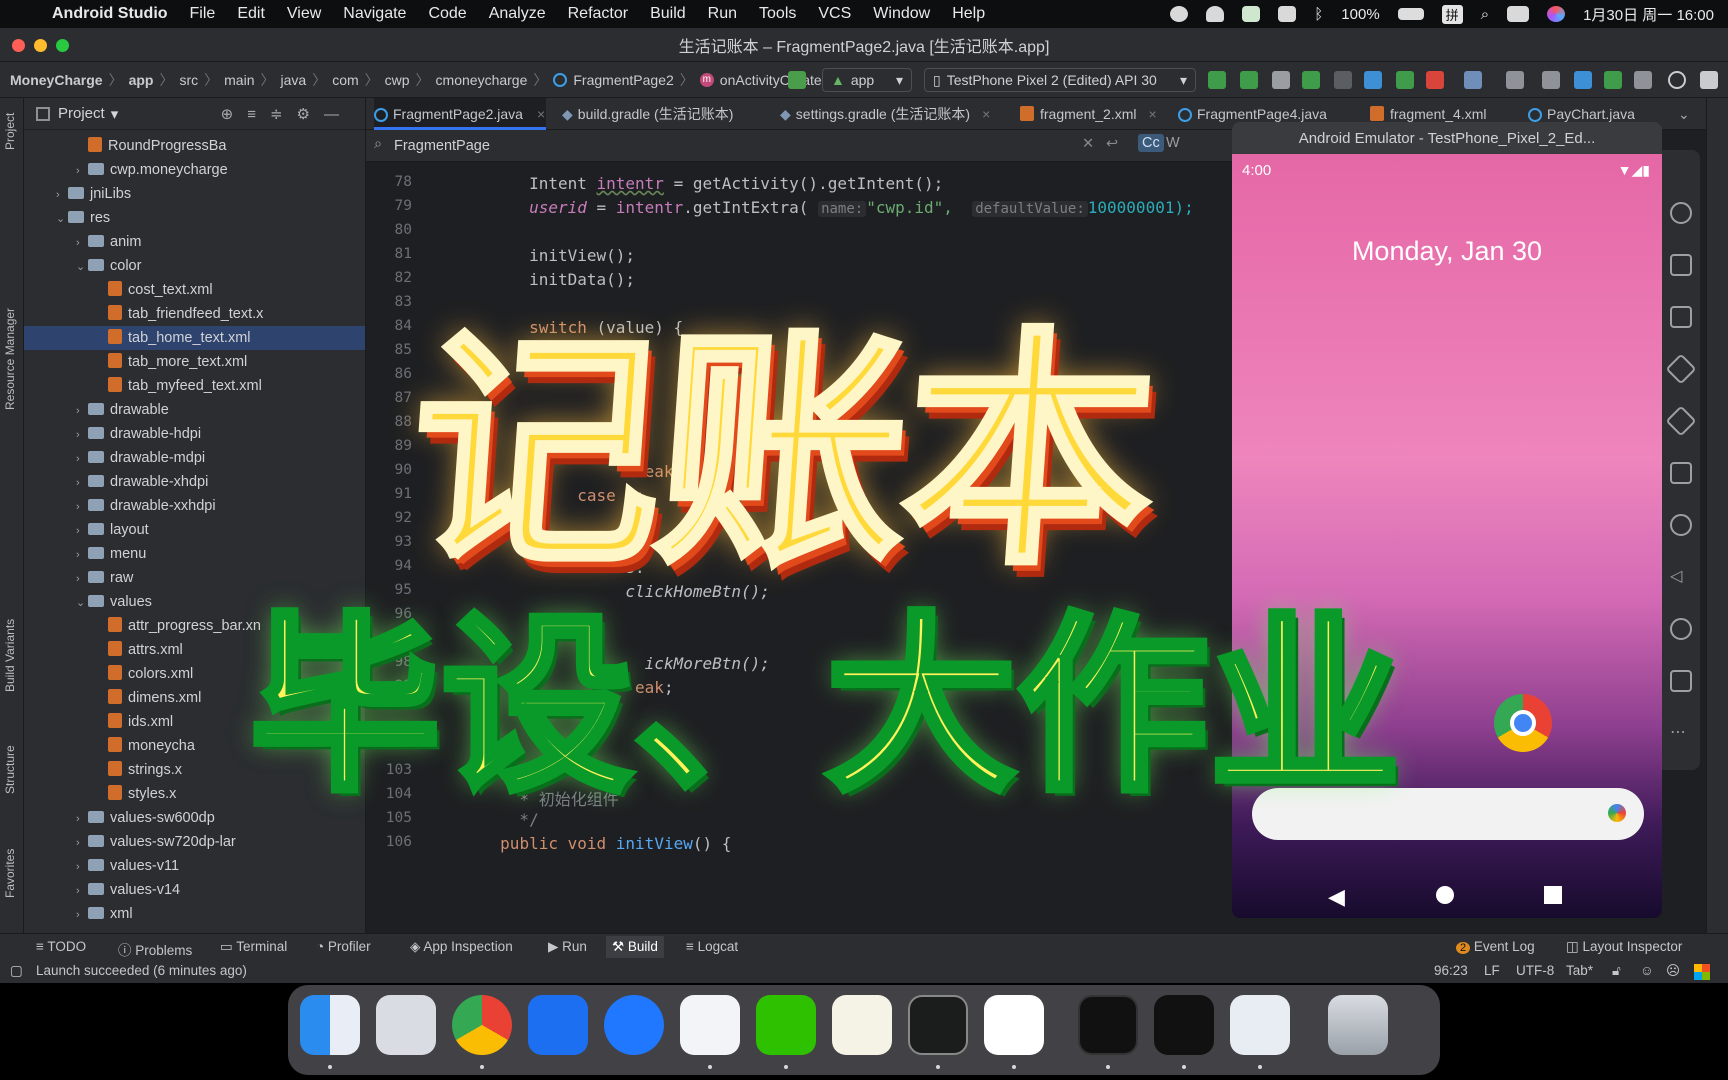 This screenshot has width=1728, height=1080. What do you see at coordinates (330, 1025) in the screenshot?
I see `finder-icon` at bounding box center [330, 1025].